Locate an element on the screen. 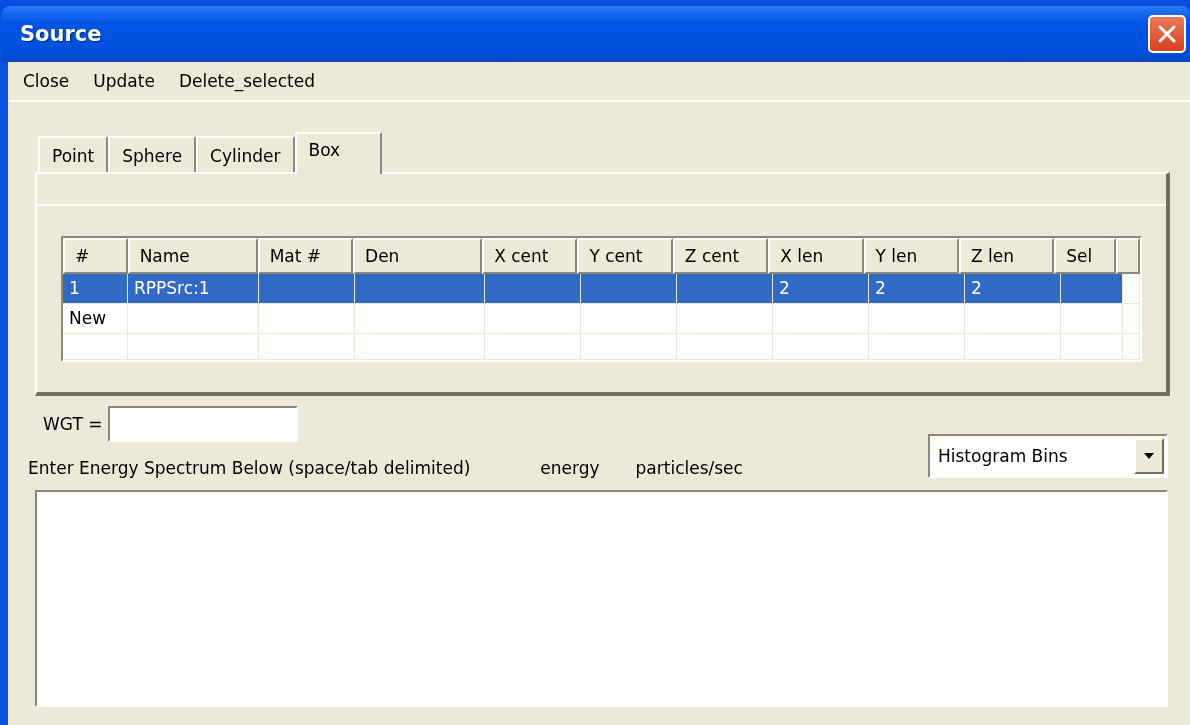 Image resolution: width=1190 pixels, height=725 pixels. wgt-label: WGT = is located at coordinates (73, 424).